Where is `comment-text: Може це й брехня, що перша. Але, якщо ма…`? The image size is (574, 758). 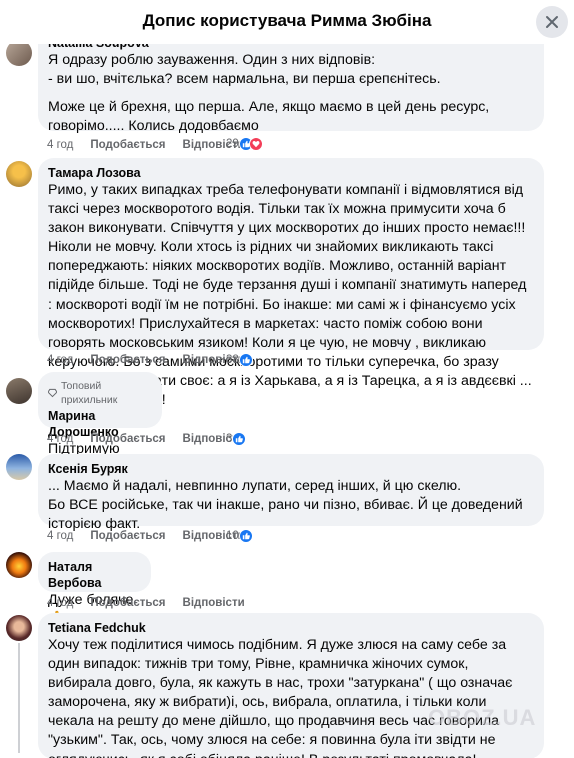 comment-text: Може це й брехня, що перша. Але, якщо ма… is located at coordinates (269, 117).